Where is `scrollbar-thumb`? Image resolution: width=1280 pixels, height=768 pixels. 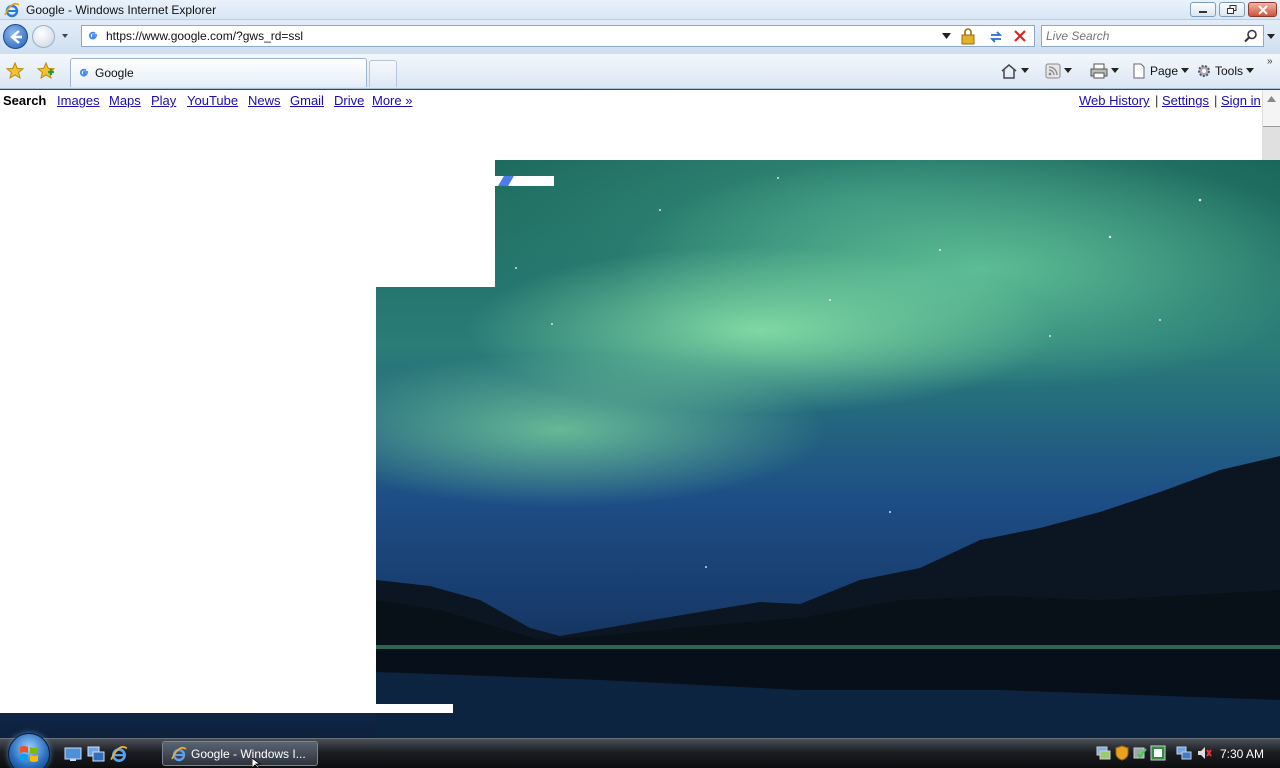 scrollbar-thumb is located at coordinates (1271, 143).